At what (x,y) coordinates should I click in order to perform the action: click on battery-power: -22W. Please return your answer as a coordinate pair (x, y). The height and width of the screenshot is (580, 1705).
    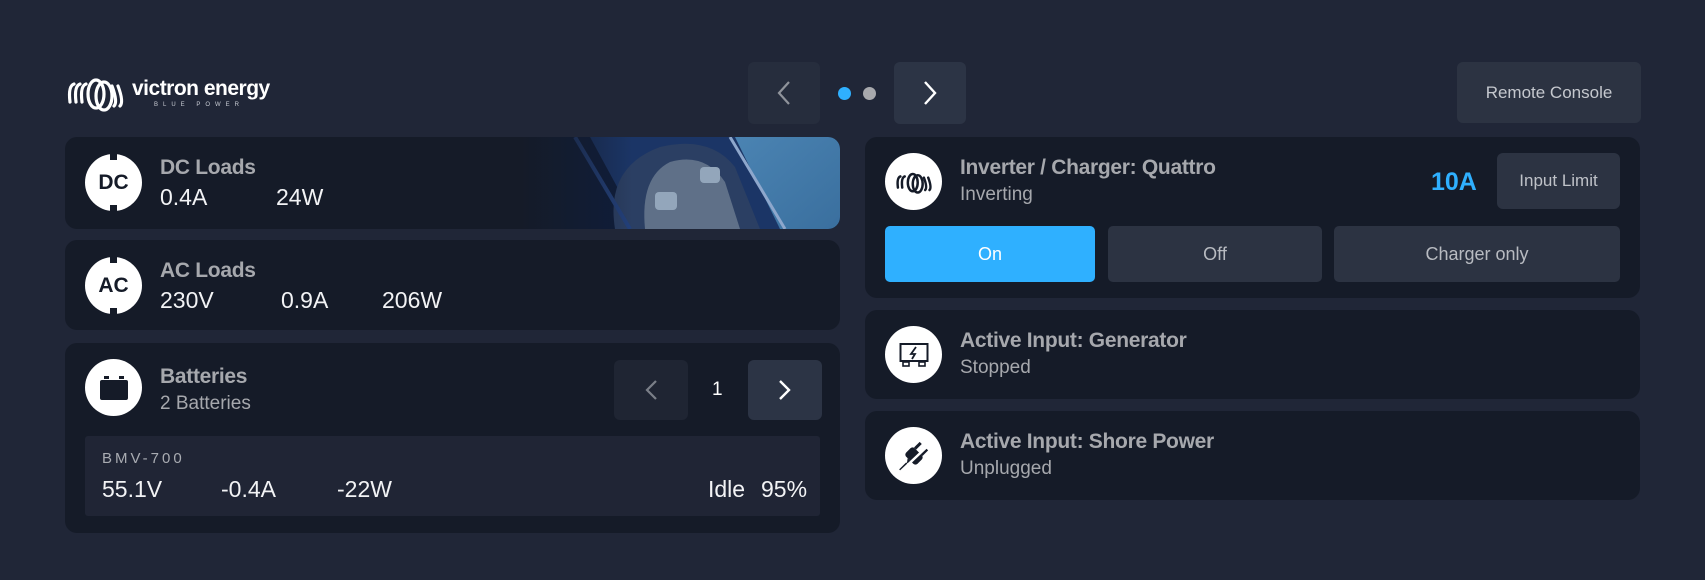
    Looking at the image, I should click on (364, 489).